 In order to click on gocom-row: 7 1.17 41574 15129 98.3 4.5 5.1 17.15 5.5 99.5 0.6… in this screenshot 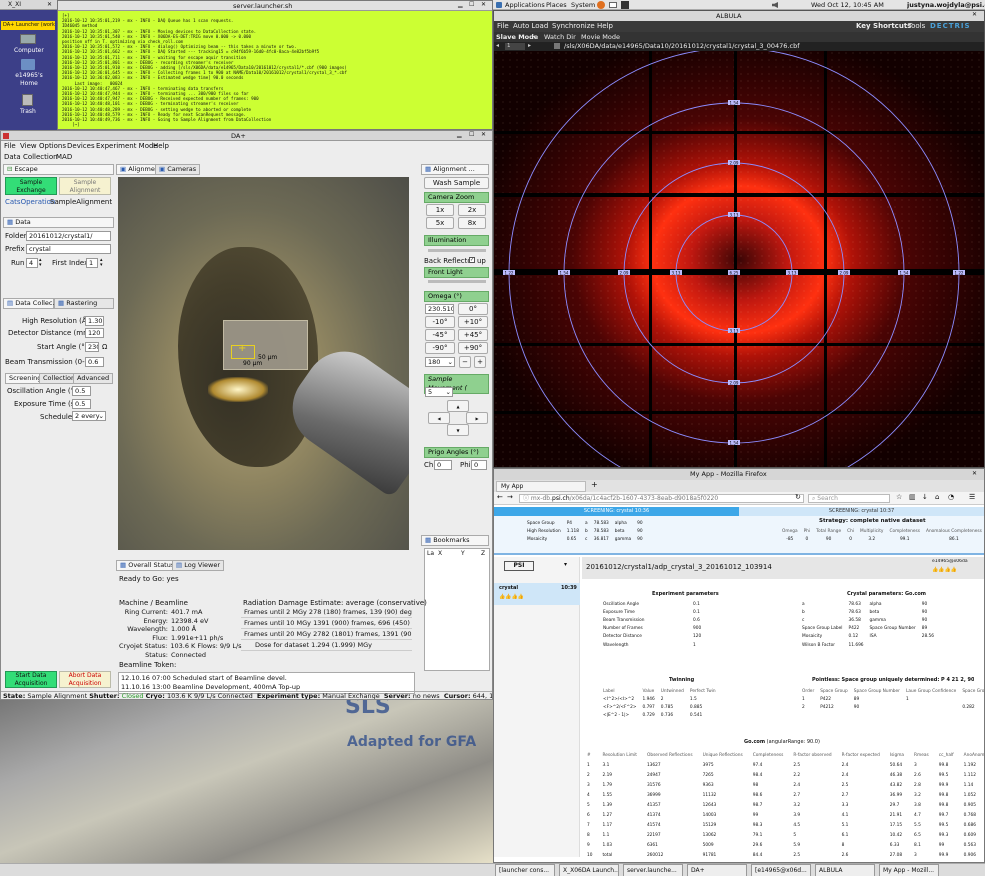, I will do `click(783, 825)`.